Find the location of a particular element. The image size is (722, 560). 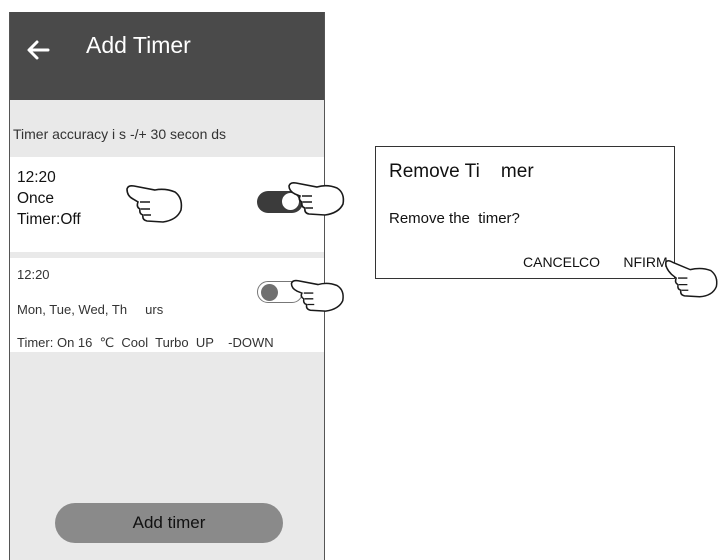

timer-1-time: 12:20 is located at coordinates (36, 177).